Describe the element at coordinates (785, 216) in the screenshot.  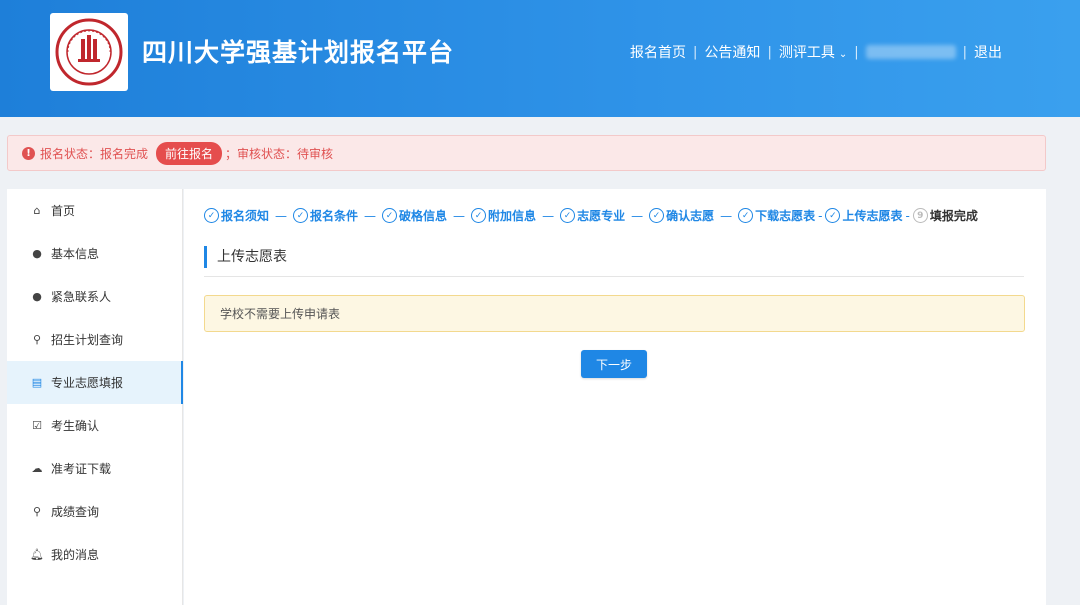
I see `step-label: 下载志愿表` at that location.